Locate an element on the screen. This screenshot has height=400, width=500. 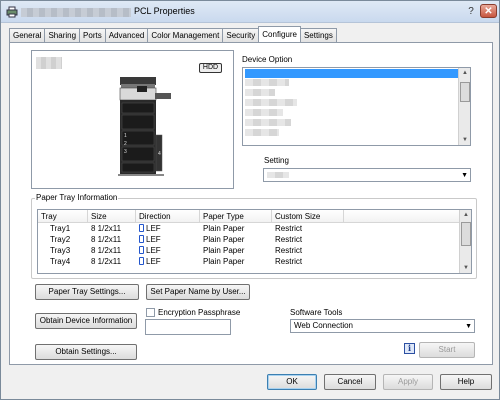
tray-cell: Tray4 is located at coordinates (60, 261).